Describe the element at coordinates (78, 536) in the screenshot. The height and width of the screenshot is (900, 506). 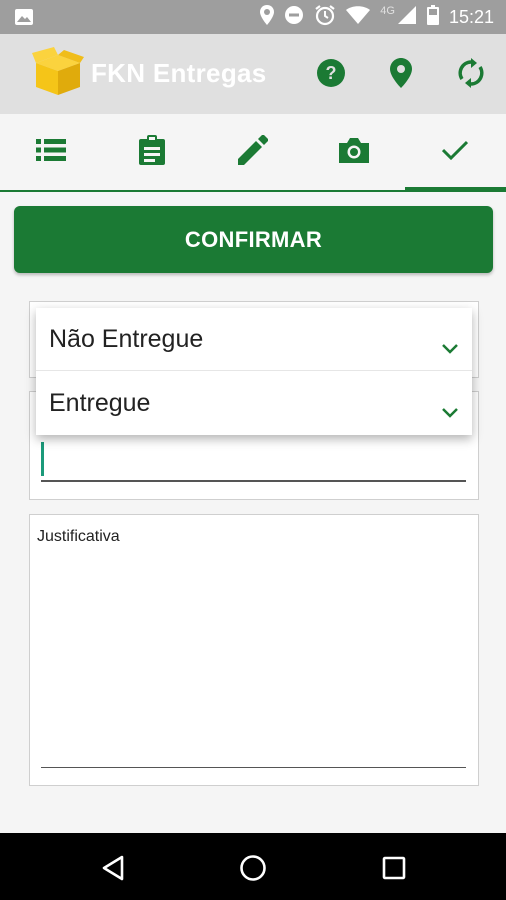
I see `justification-placeholder: Justificativa` at that location.